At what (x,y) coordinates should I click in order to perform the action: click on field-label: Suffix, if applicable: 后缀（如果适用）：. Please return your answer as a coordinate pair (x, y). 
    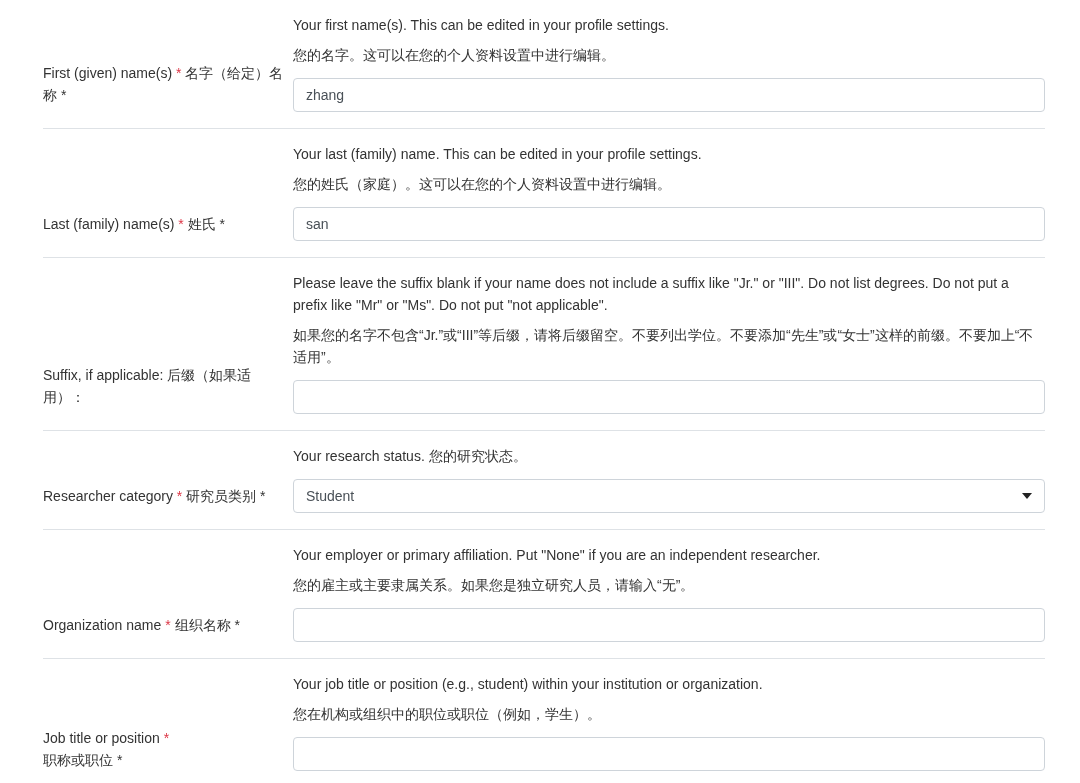
    Looking at the image, I should click on (148, 386).